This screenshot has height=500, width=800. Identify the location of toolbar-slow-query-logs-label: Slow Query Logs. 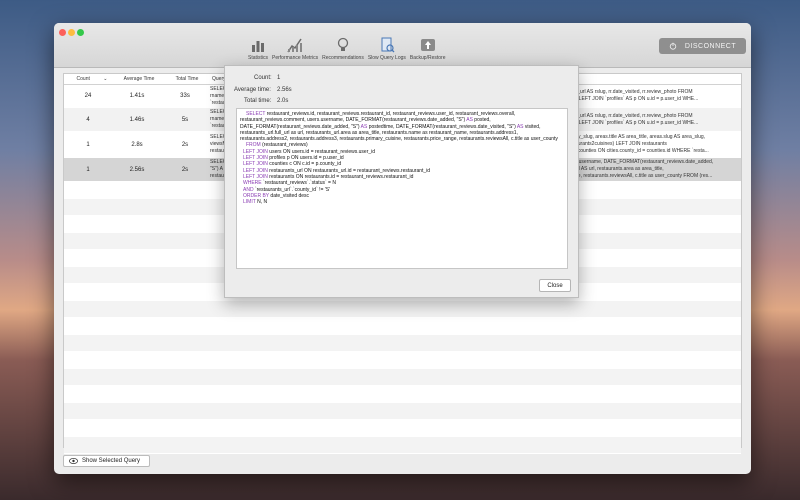
(386, 58).